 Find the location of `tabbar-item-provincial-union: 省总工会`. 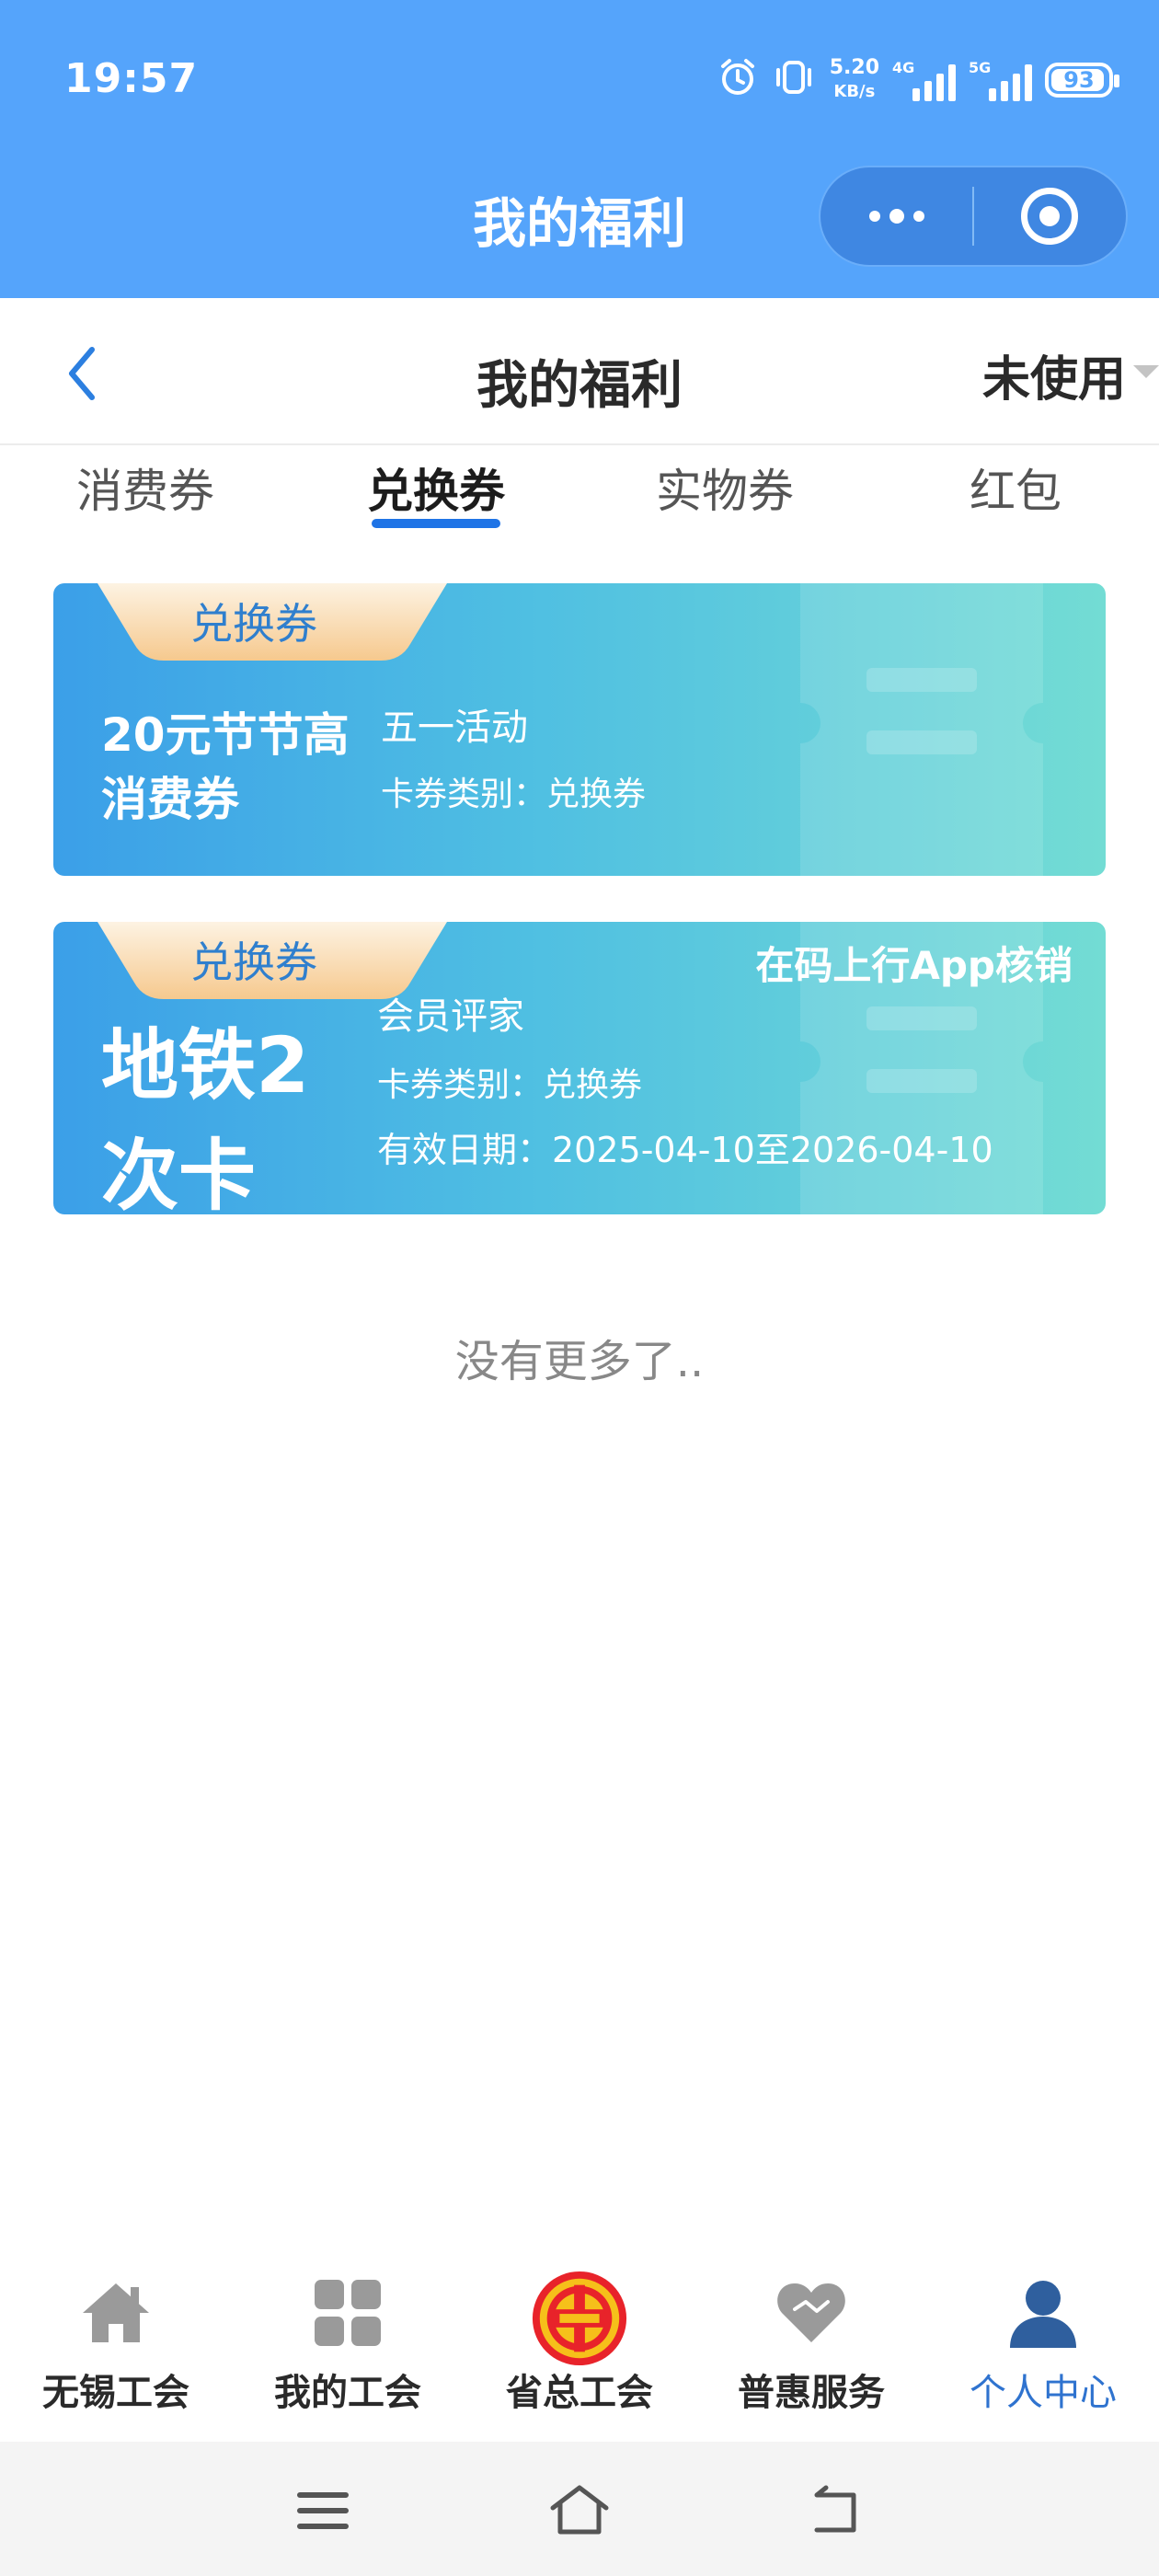

tabbar-item-provincial-union: 省总工会 is located at coordinates (579, 2343).